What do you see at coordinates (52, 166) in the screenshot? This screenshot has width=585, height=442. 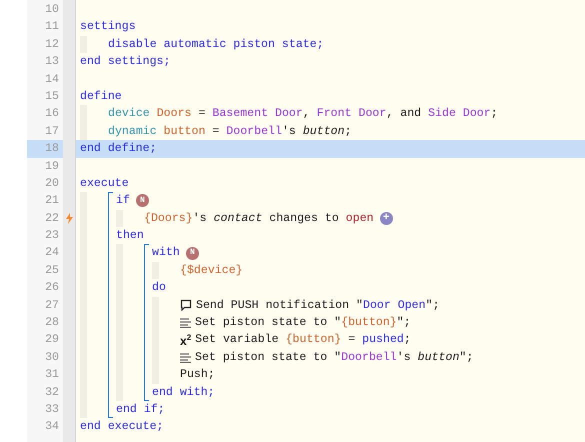 I see `line-number: 19` at bounding box center [52, 166].